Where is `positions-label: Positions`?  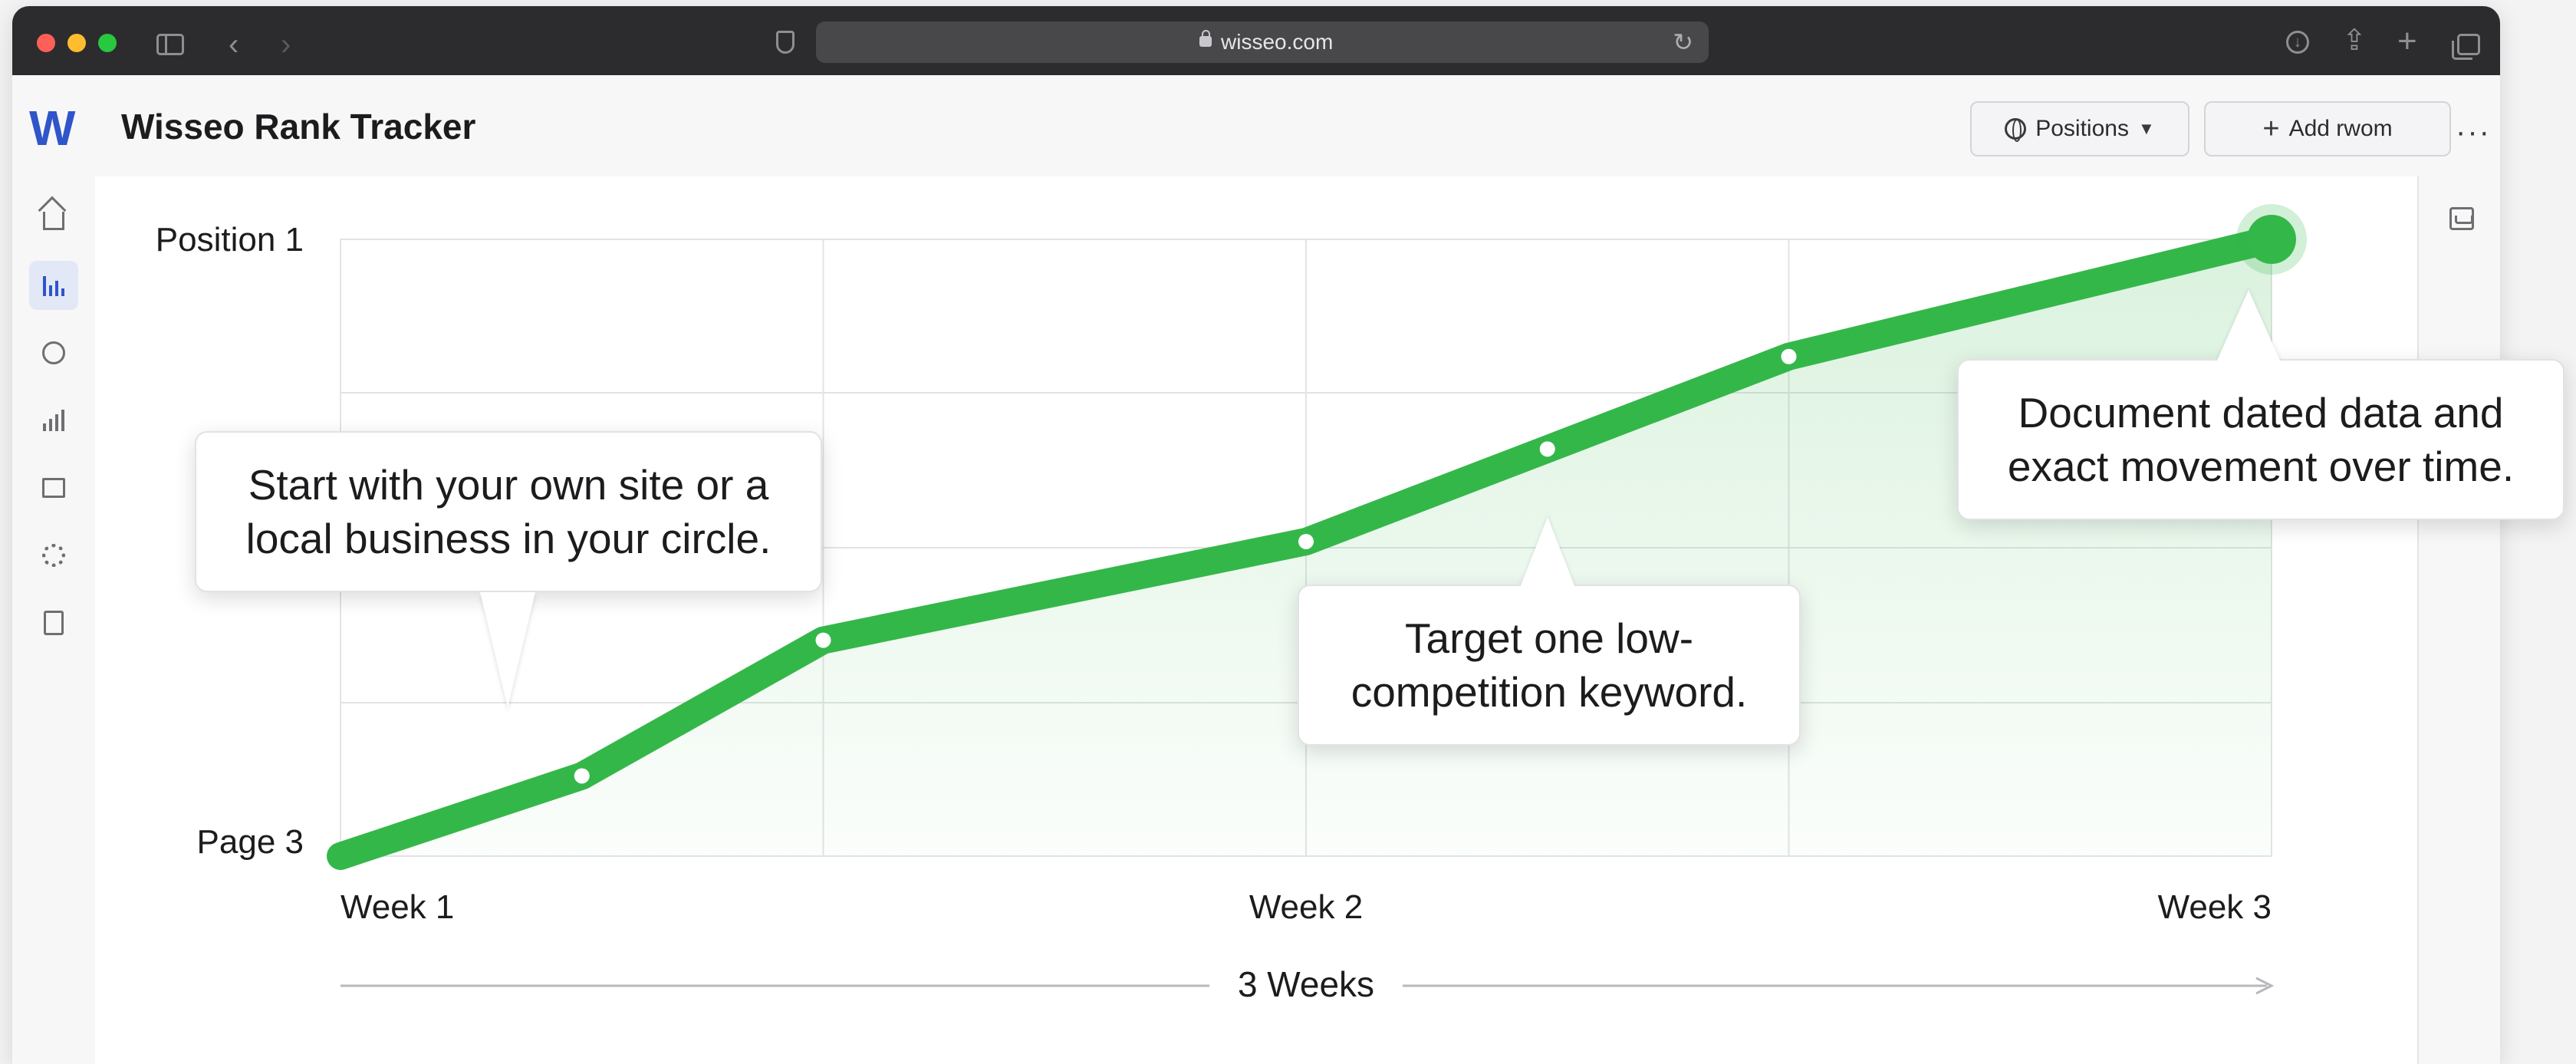 positions-label: Positions is located at coordinates (2082, 128).